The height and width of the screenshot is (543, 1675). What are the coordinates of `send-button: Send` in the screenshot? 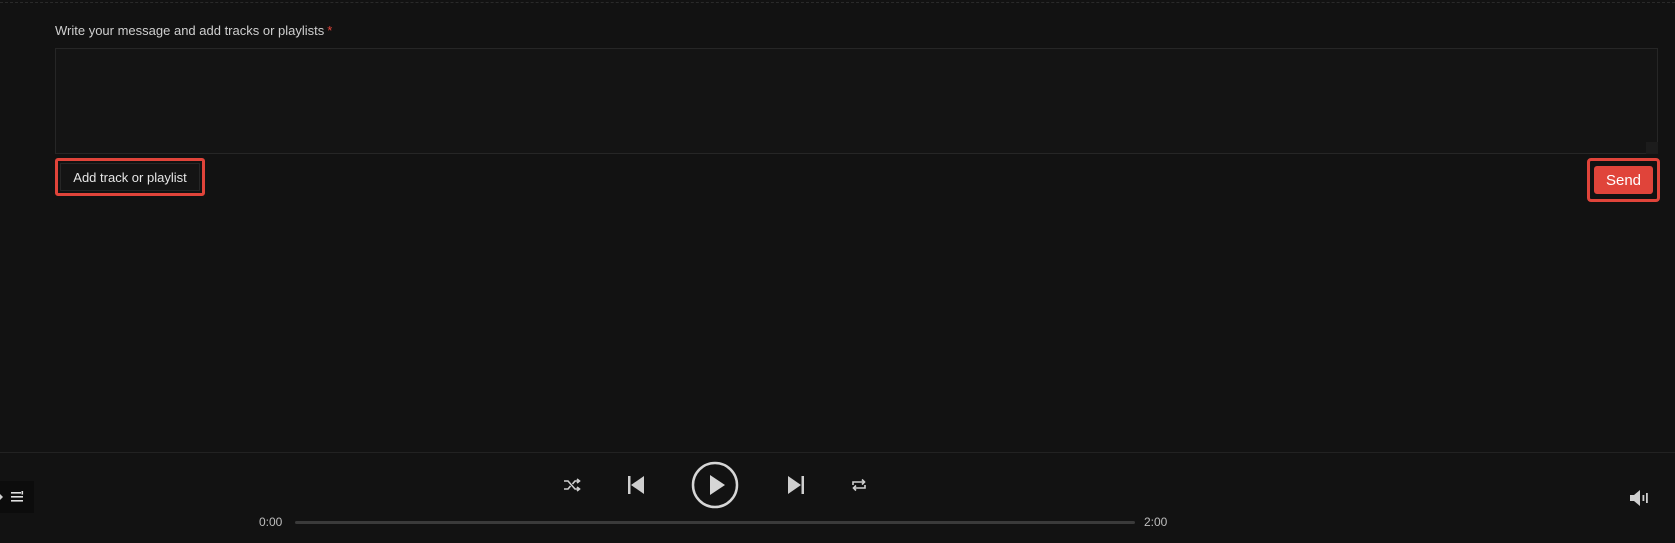 It's located at (1623, 180).